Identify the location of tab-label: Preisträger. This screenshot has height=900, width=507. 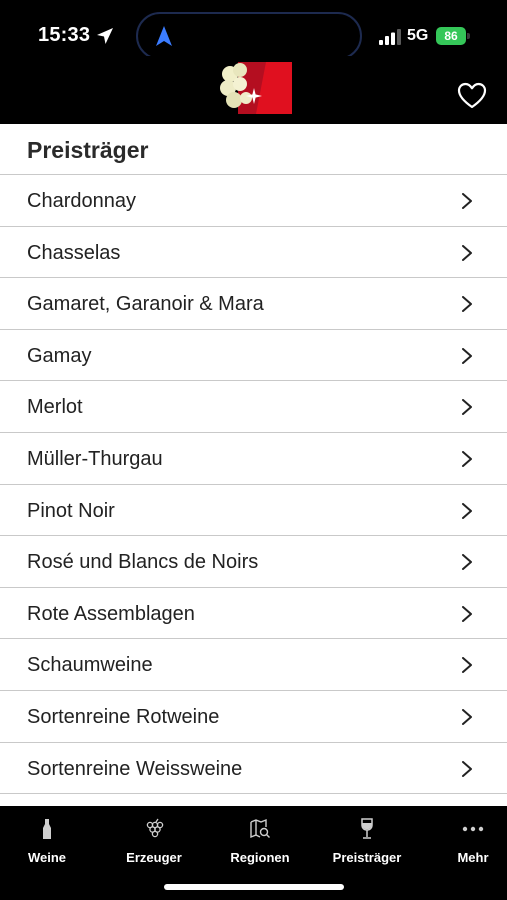
(367, 857).